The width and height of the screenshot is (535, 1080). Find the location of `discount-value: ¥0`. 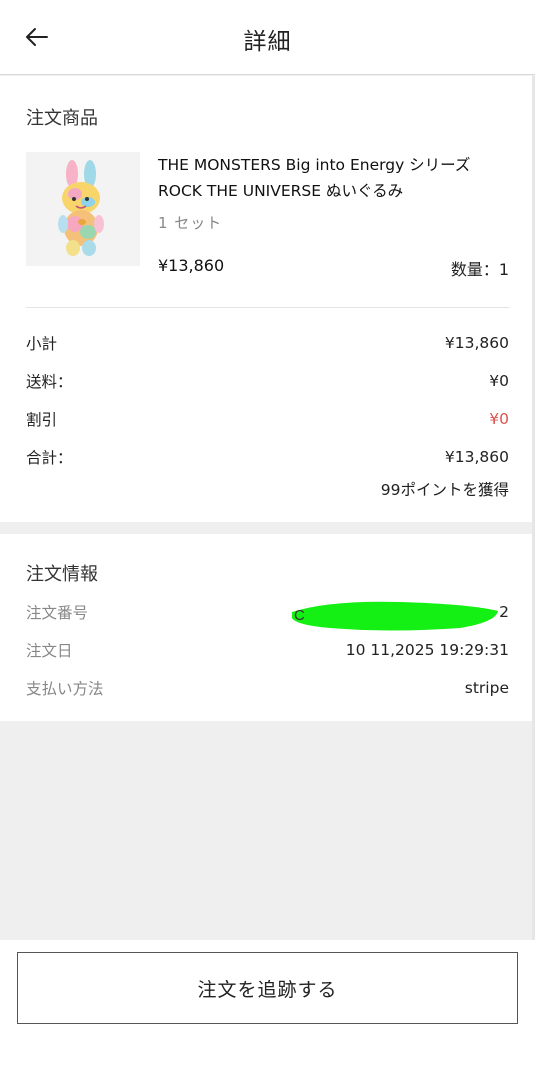

discount-value: ¥0 is located at coordinates (499, 419).